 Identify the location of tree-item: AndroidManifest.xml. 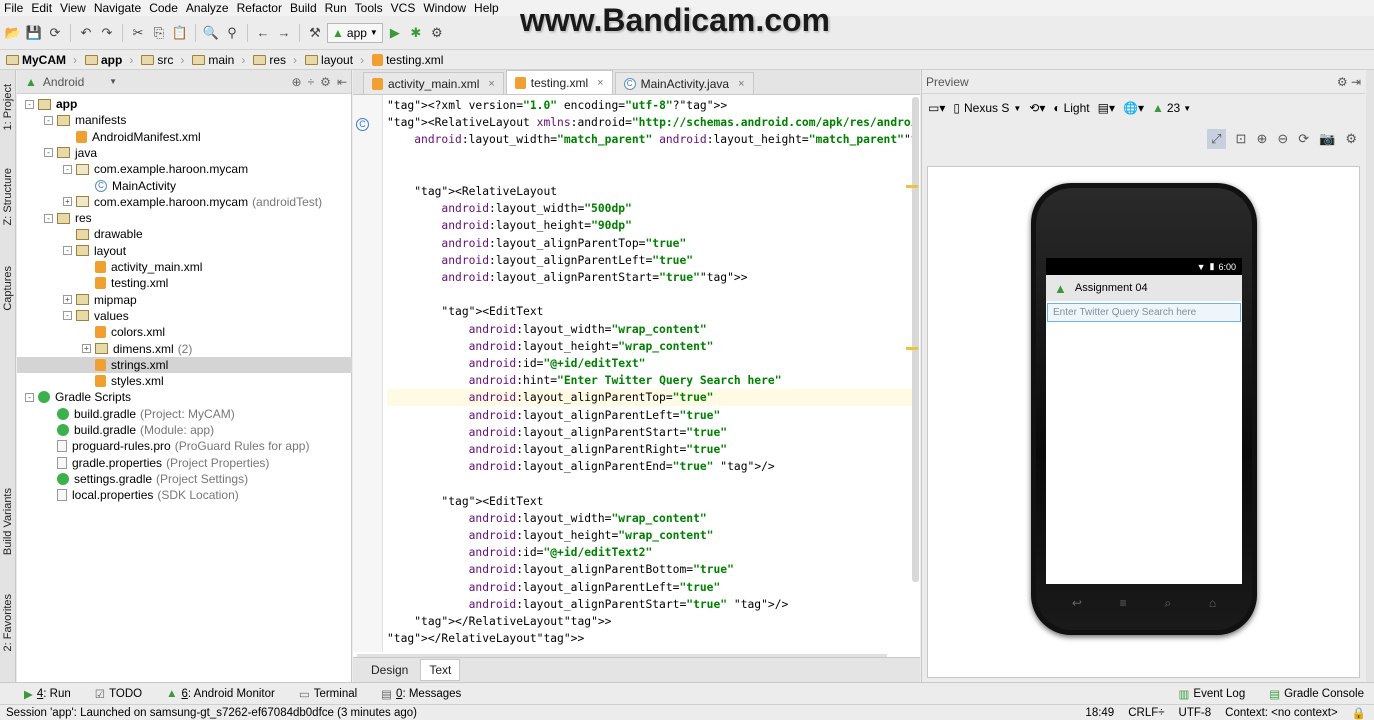
(184, 137).